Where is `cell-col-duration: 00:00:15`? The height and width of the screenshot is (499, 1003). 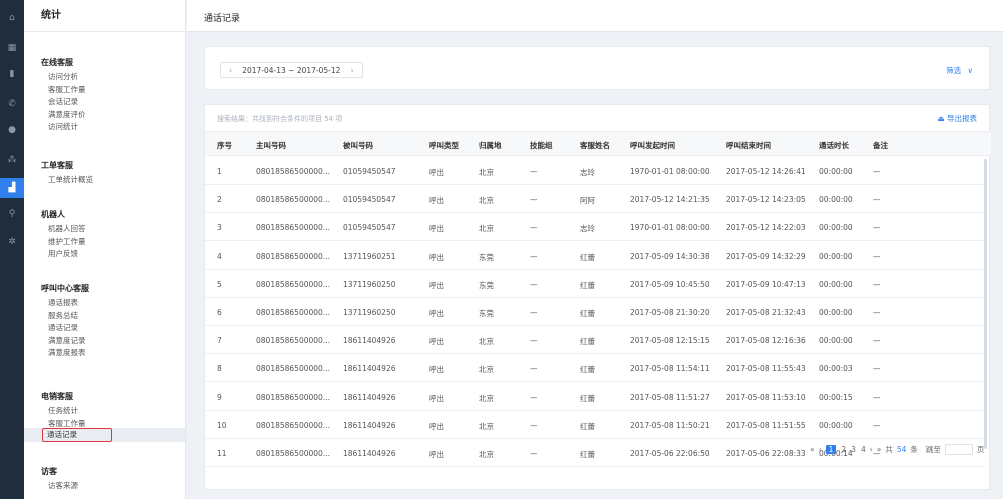 cell-col-duration: 00:00:15 is located at coordinates (836, 397).